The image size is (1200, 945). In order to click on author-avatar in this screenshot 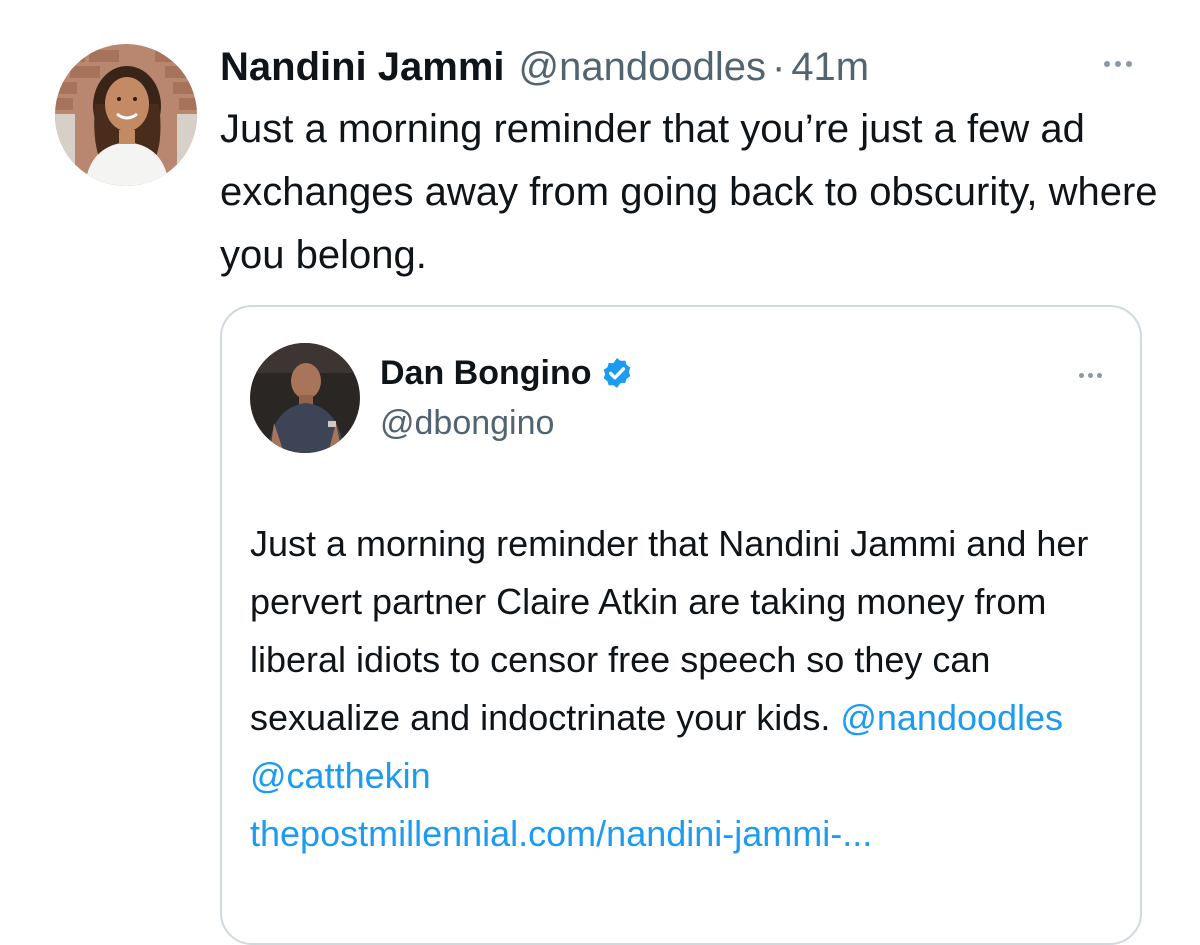, I will do `click(126, 115)`.